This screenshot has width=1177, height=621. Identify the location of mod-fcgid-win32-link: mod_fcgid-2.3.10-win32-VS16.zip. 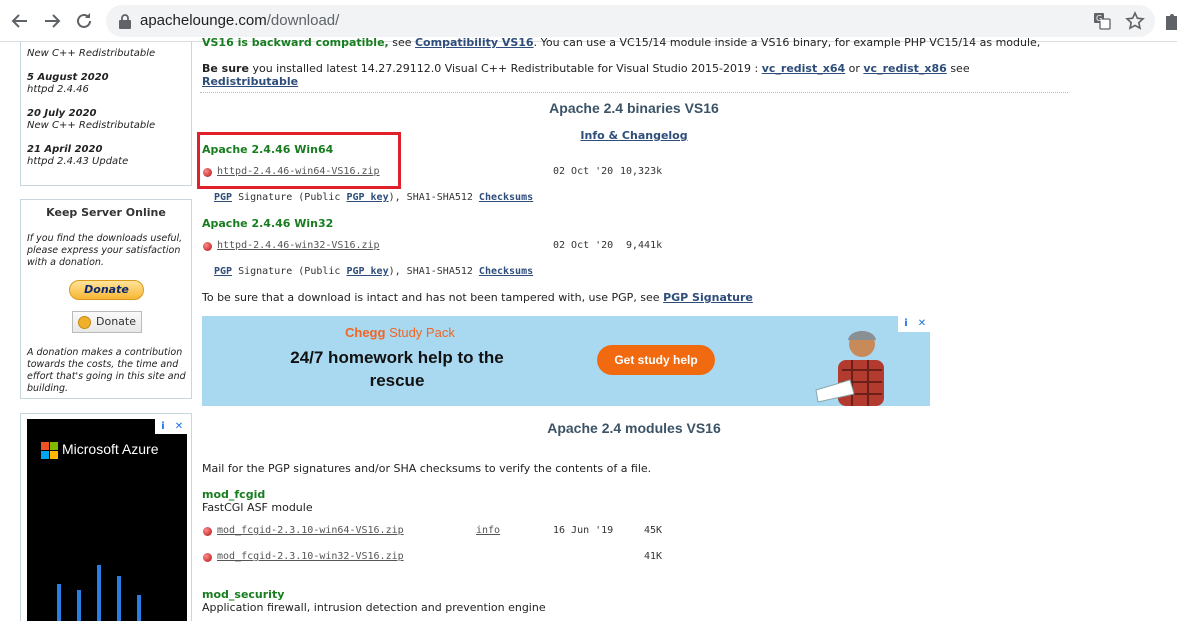
(310, 556).